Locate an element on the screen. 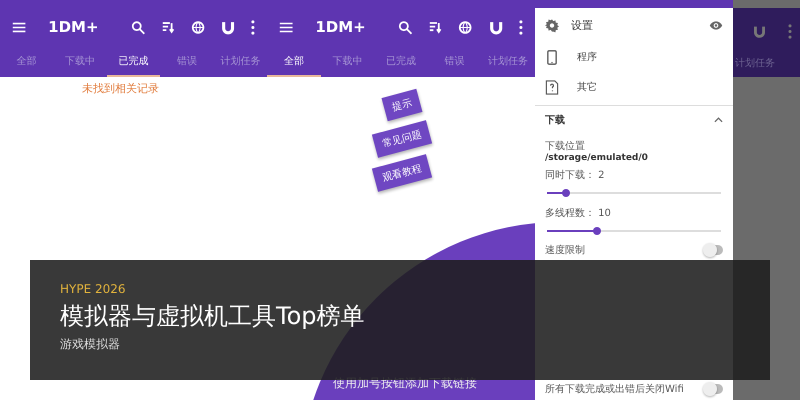 The image size is (800, 400). chevron-icon is located at coordinates (718, 120).